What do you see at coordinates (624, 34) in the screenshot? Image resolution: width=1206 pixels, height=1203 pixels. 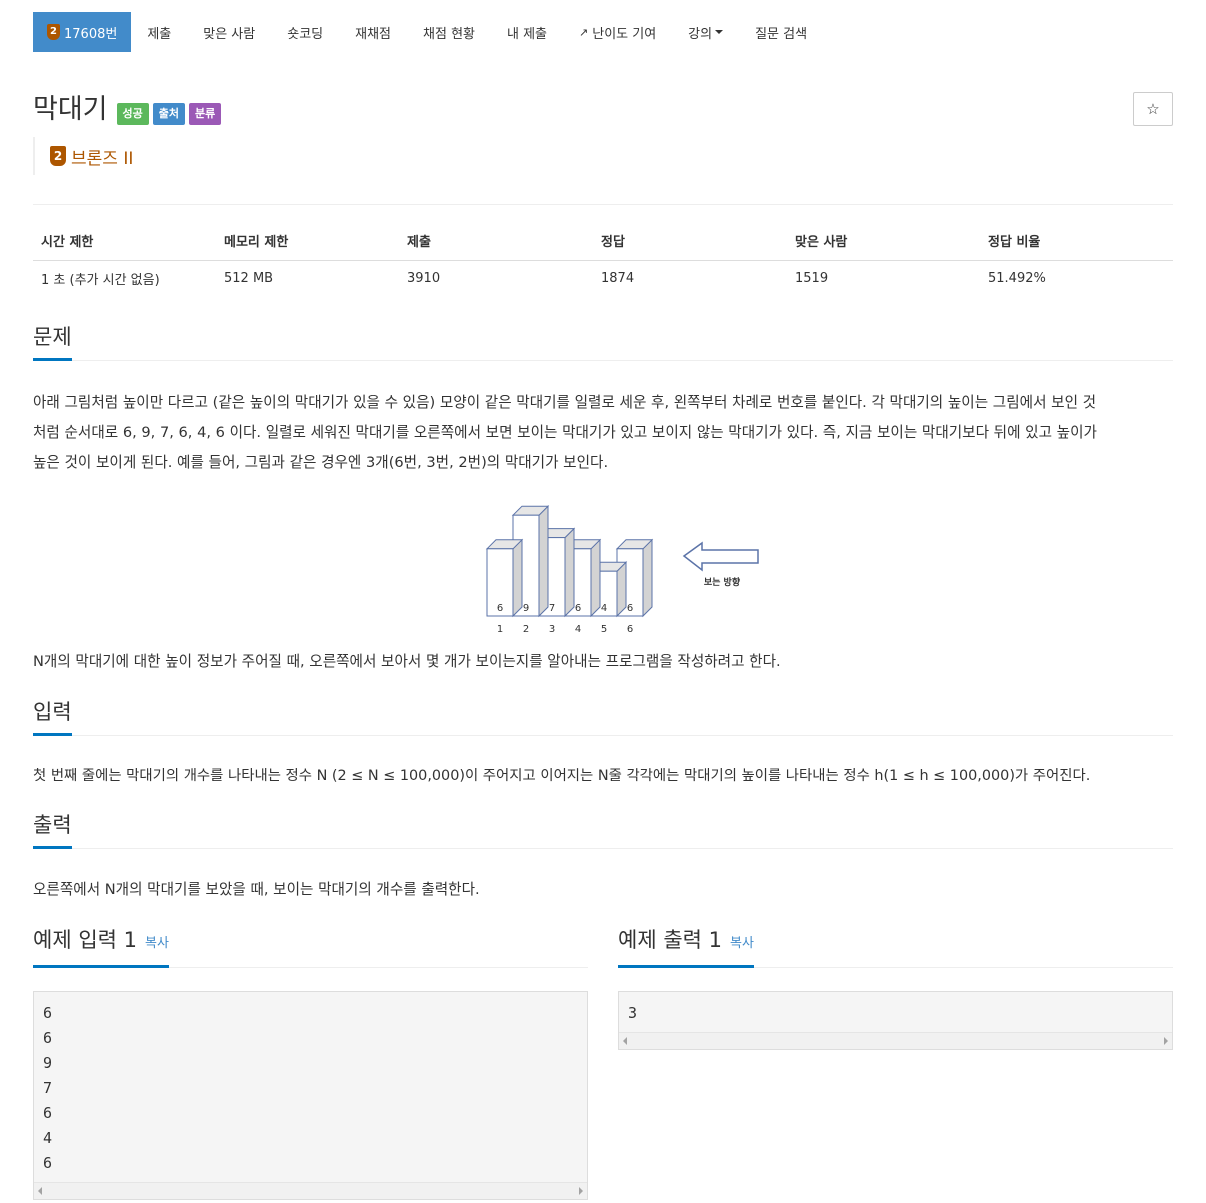 I see `nav-difficulty-label: 난이도 기여` at bounding box center [624, 34].